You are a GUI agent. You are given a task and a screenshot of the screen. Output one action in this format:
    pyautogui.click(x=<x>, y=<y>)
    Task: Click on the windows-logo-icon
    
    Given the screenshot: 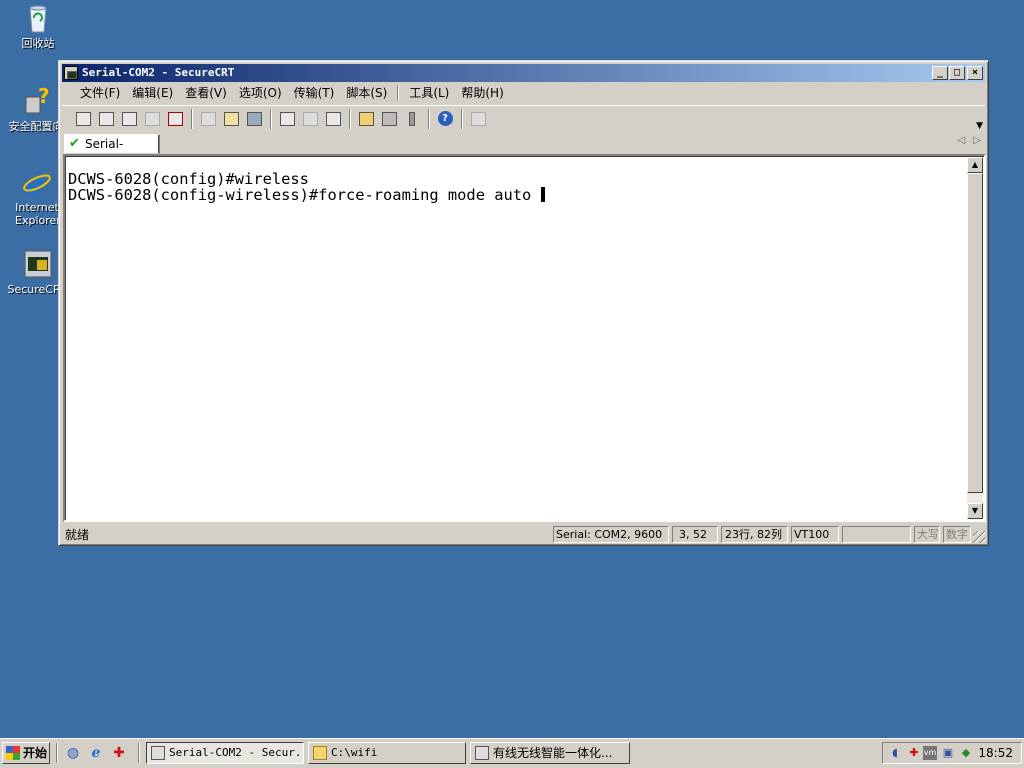 What is the action you would take?
    pyautogui.click(x=13, y=753)
    